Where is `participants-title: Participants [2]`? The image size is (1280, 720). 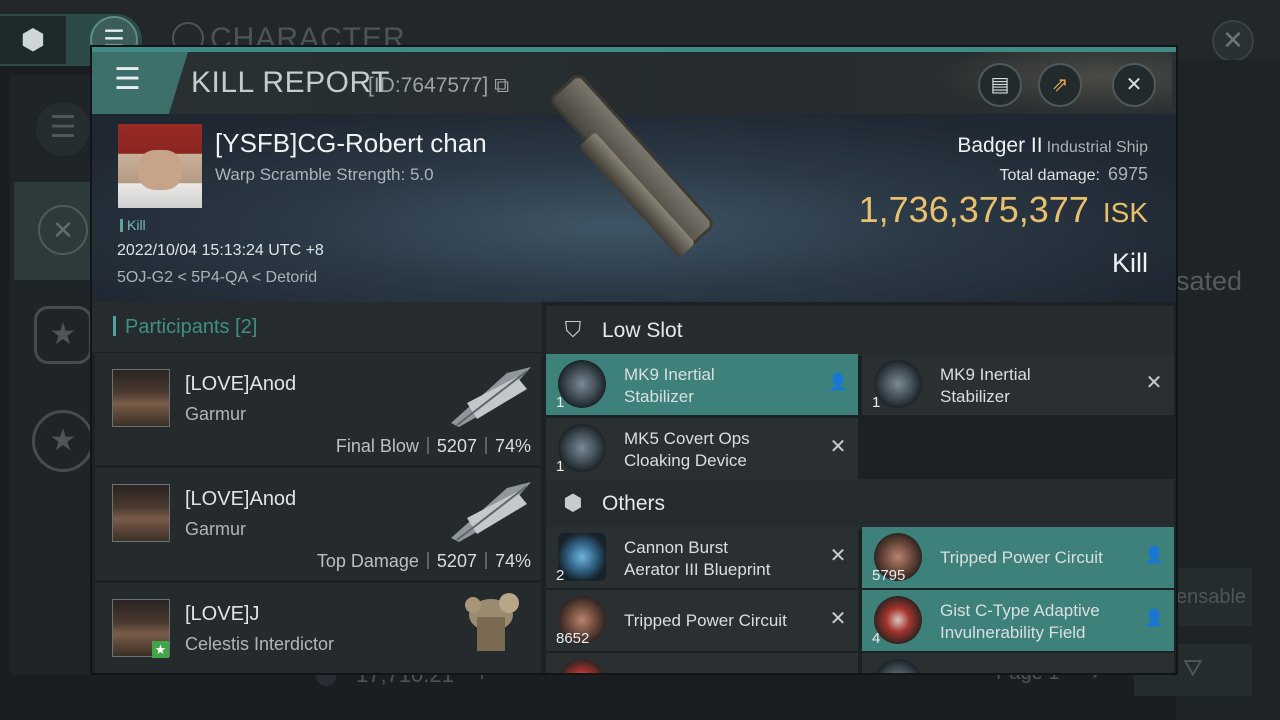
participants-title: Participants [2] is located at coordinates (191, 327).